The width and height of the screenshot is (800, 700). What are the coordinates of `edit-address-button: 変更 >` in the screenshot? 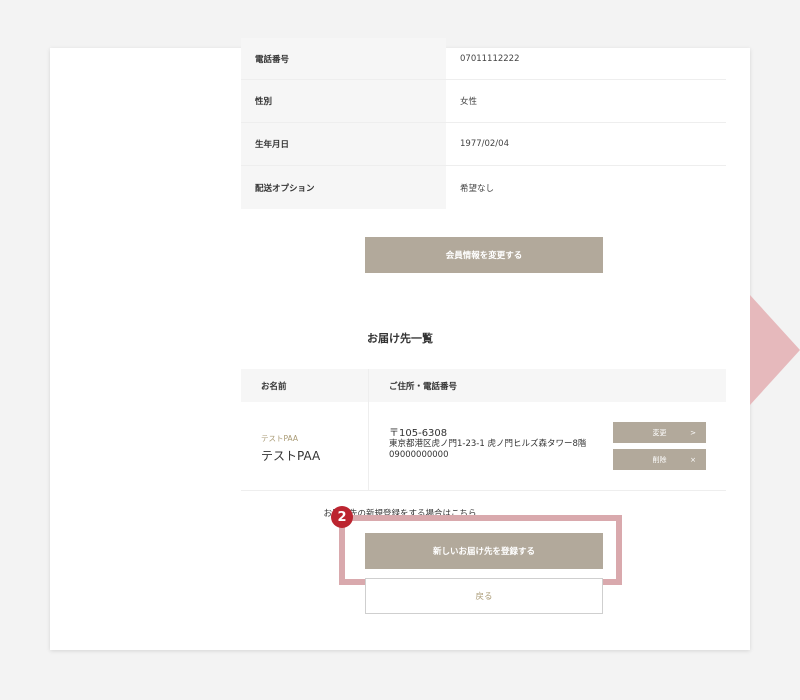 It's located at (659, 432).